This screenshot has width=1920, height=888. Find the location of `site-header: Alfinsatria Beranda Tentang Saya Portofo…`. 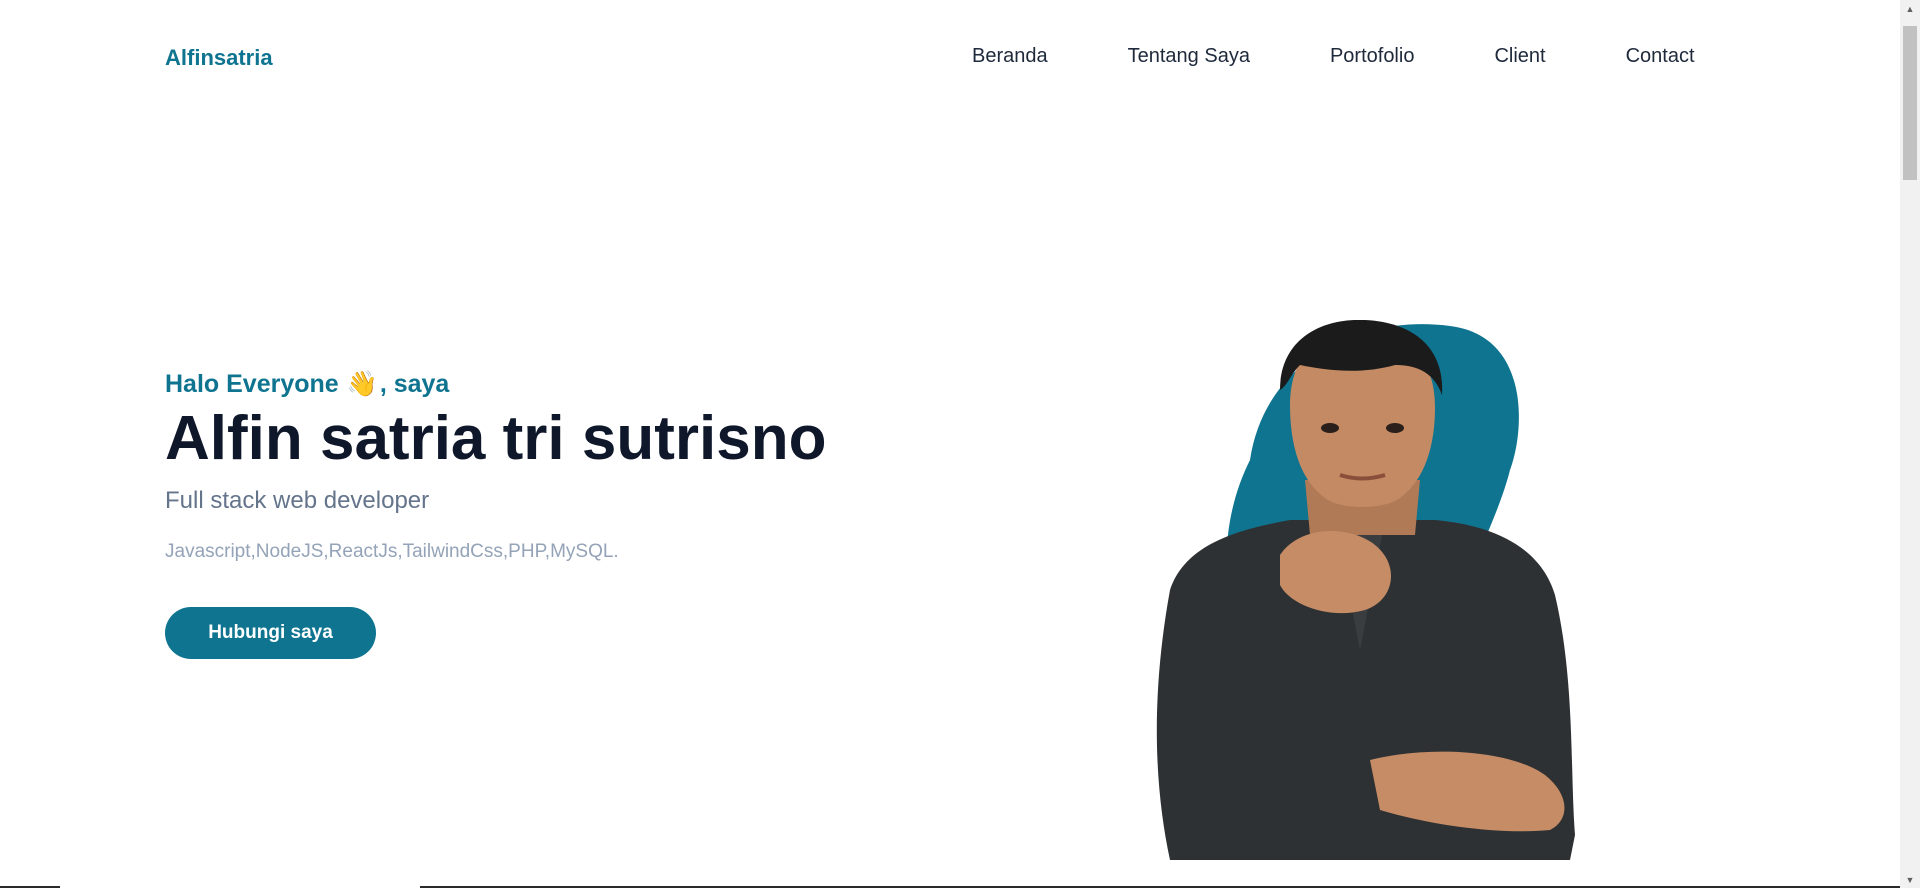

site-header: Alfinsatria Beranda Tentang Saya Portofo… is located at coordinates (950, 58).